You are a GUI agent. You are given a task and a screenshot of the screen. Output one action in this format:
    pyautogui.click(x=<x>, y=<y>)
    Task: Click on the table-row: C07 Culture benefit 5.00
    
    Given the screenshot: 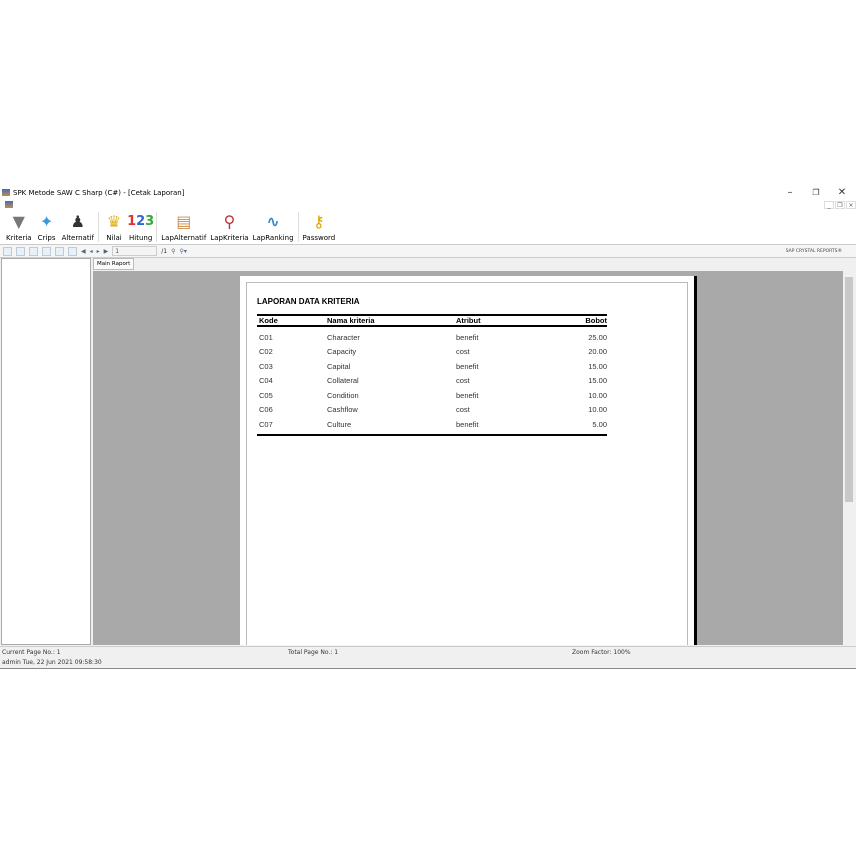 What is the action you would take?
    pyautogui.click(x=432, y=424)
    